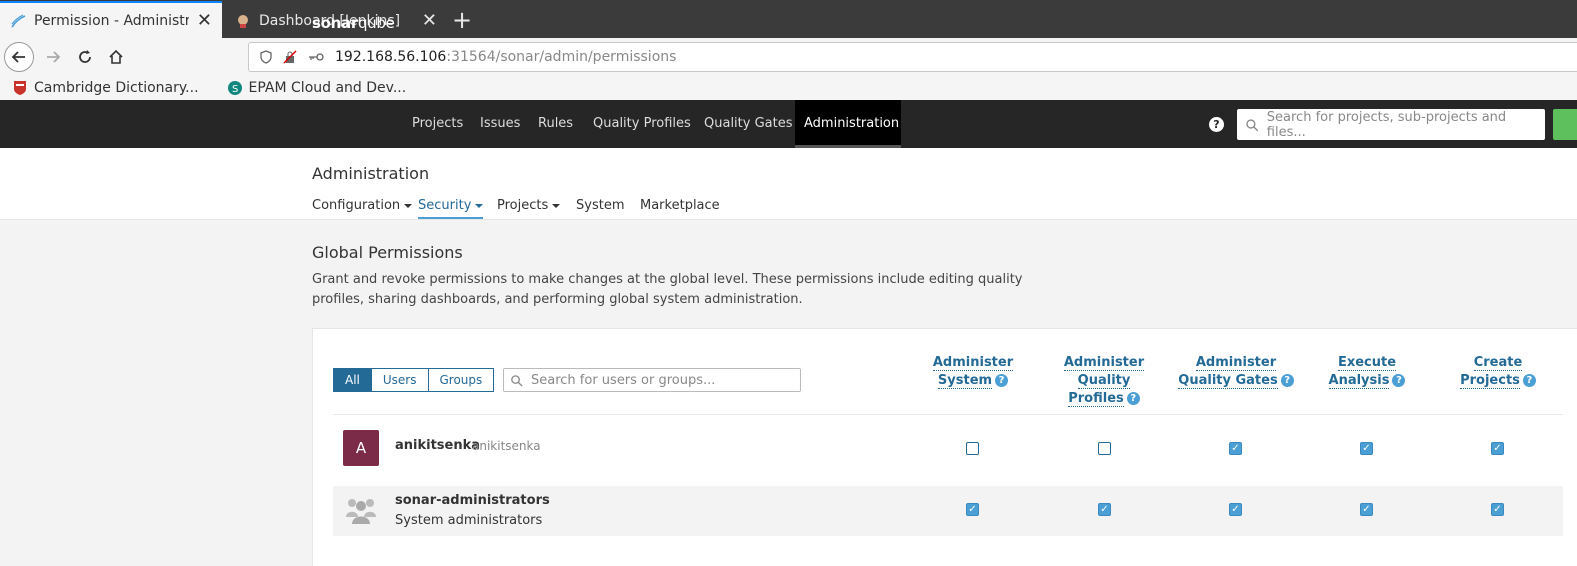 This screenshot has height=566, width=1577. Describe the element at coordinates (371, 173) in the screenshot. I see `page-title: Administration` at that location.